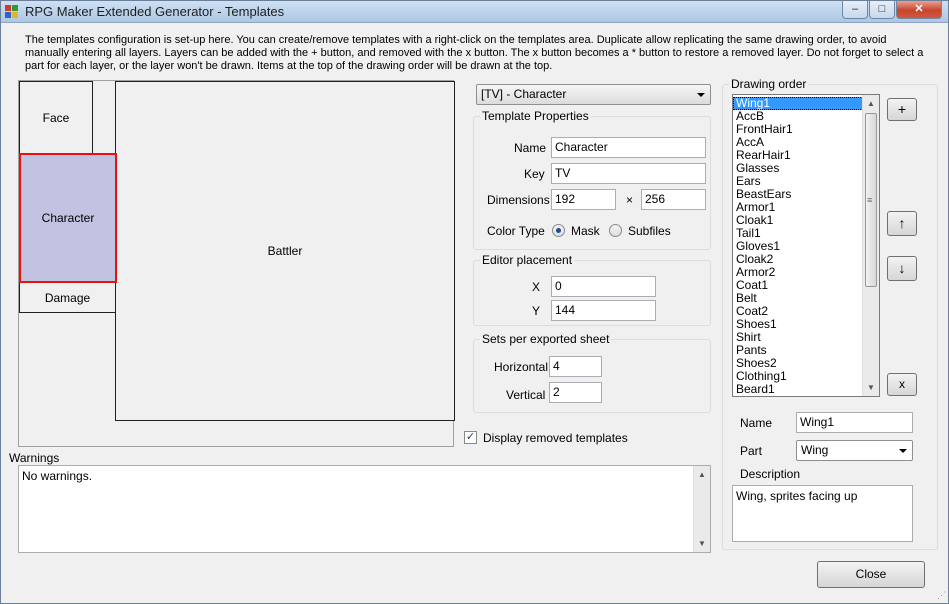 Image resolution: width=949 pixels, height=604 pixels. Describe the element at coordinates (902, 223) in the screenshot. I see `move-up-button: ↑` at that location.